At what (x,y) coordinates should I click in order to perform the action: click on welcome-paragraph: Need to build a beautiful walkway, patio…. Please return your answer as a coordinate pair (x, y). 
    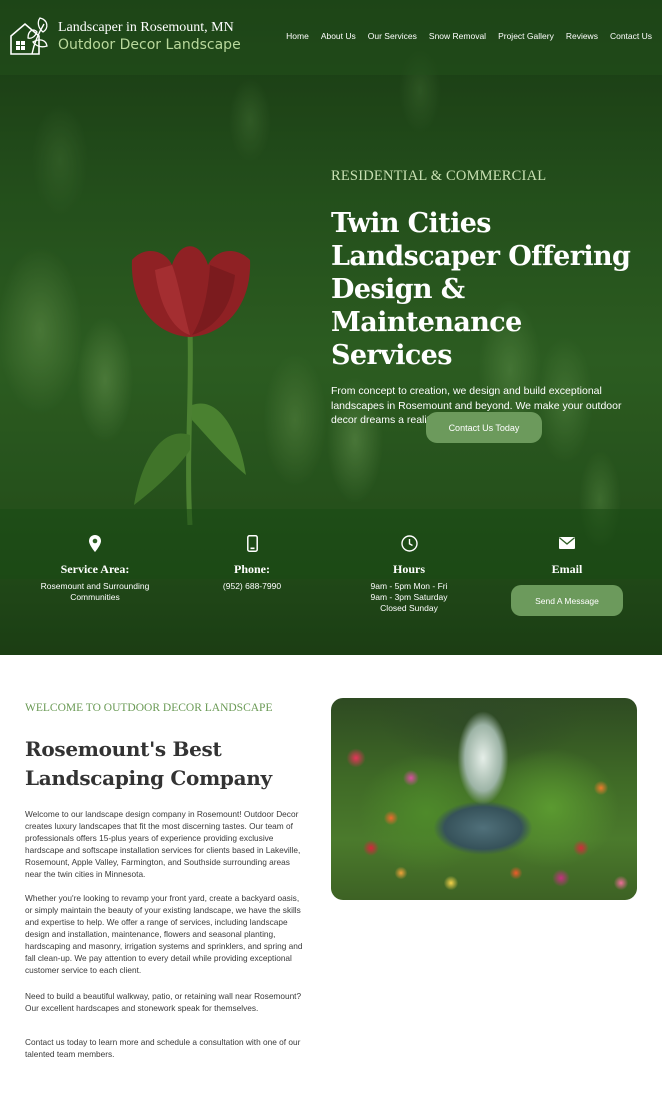
    Looking at the image, I should click on (163, 1002).